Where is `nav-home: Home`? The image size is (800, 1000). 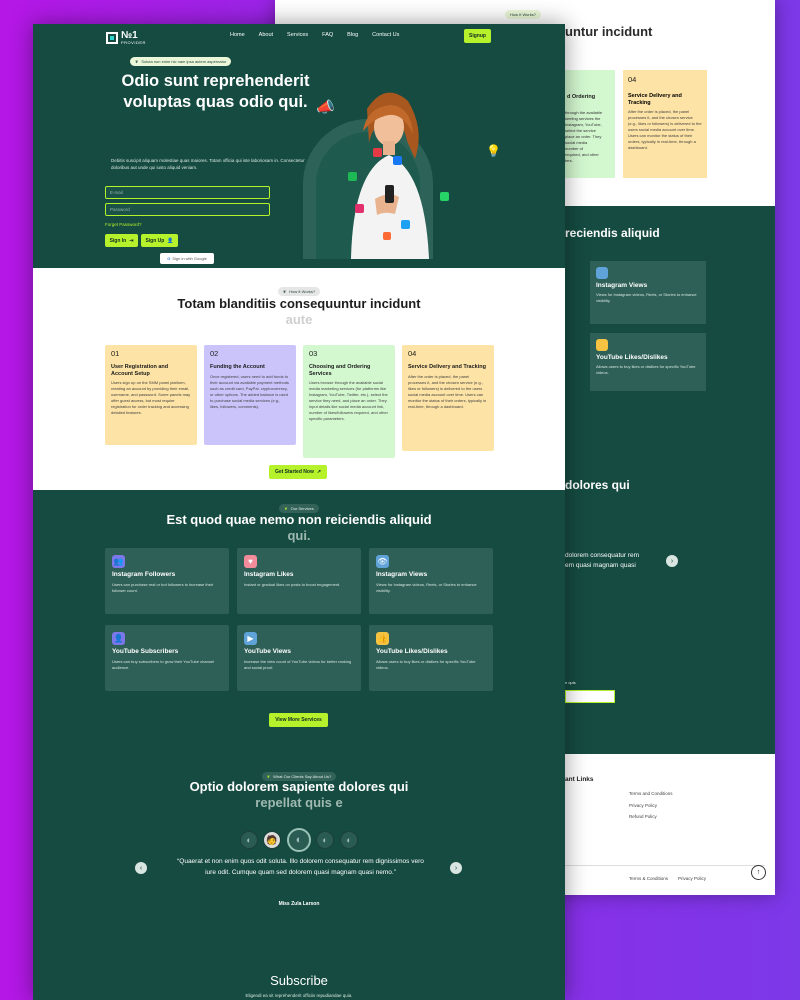 nav-home: Home is located at coordinates (237, 35).